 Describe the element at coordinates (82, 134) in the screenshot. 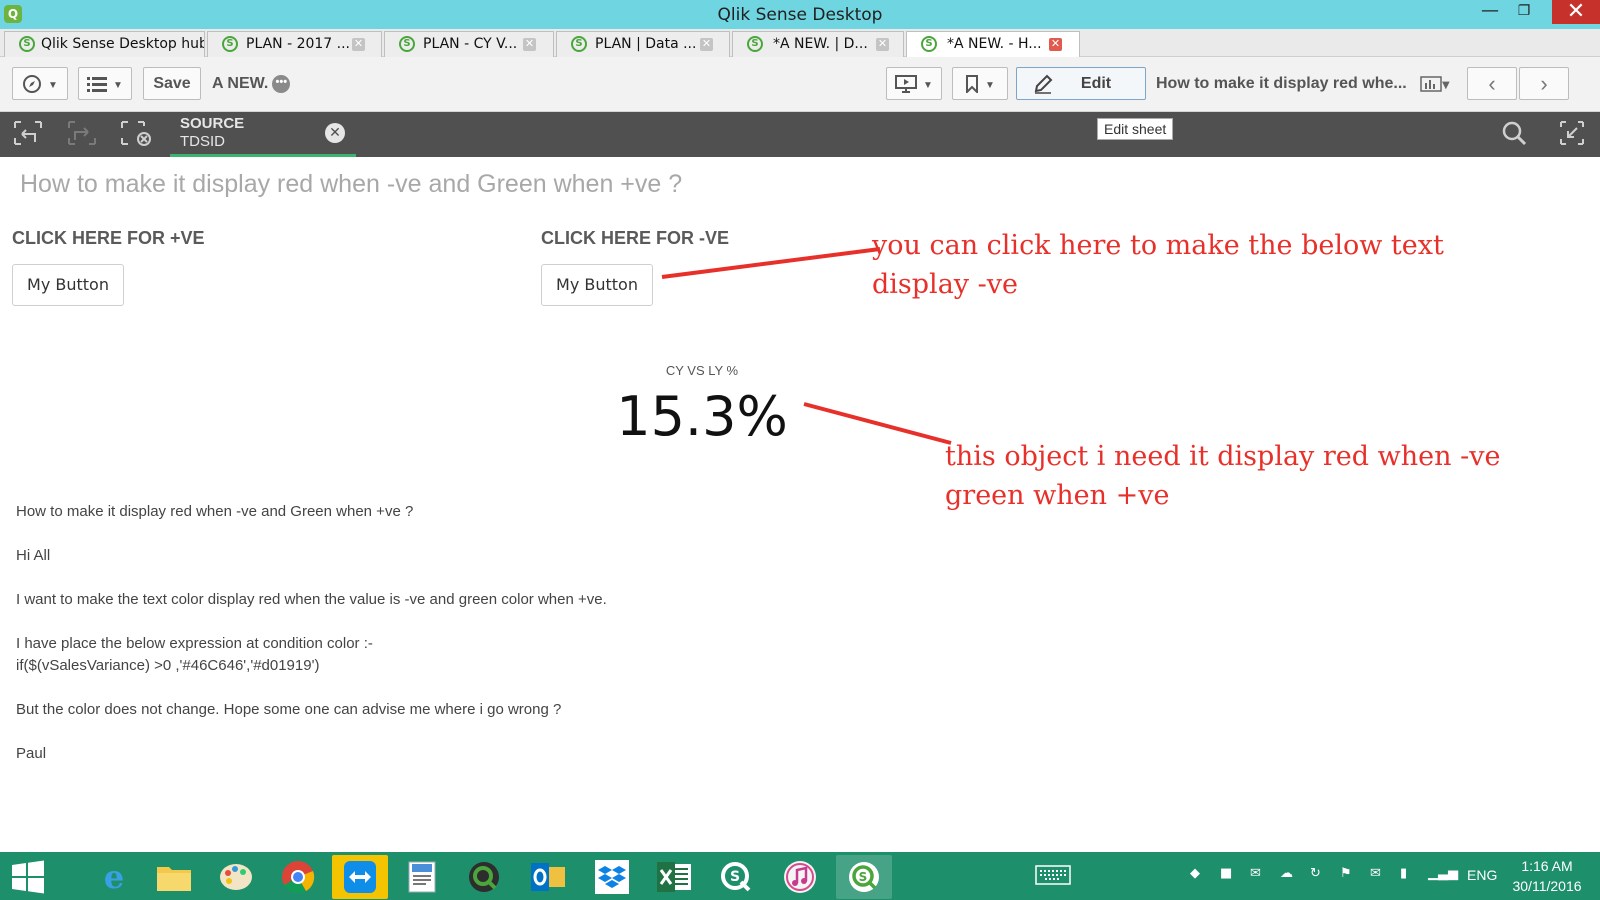

I see `step-forward-icon` at that location.